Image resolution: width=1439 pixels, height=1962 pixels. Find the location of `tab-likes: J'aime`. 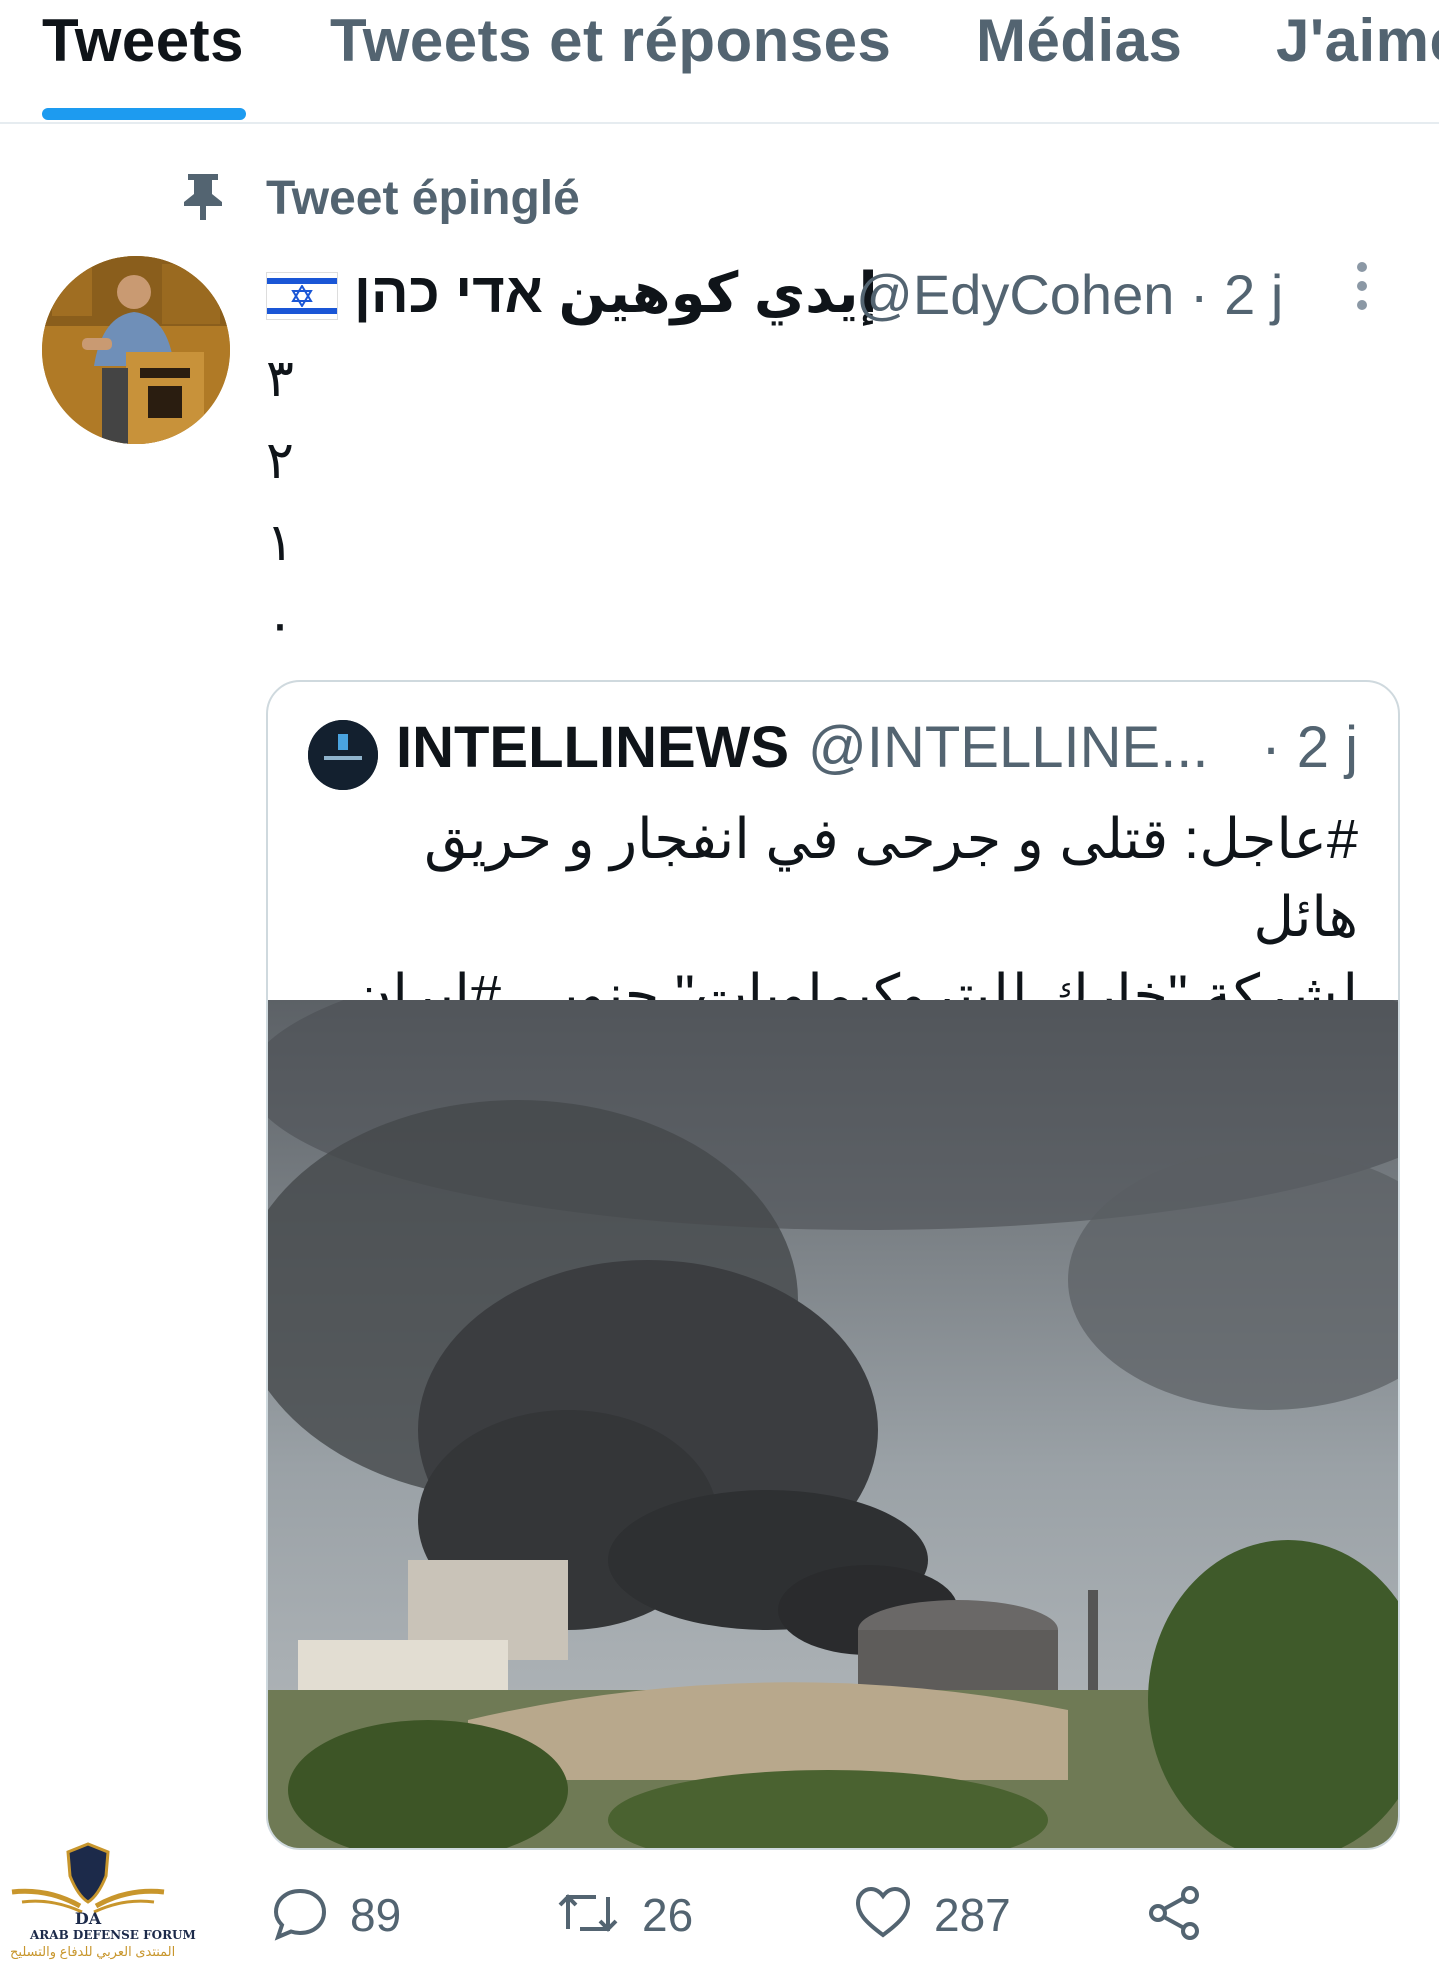

tab-likes: J'aime is located at coordinates (1357, 40).